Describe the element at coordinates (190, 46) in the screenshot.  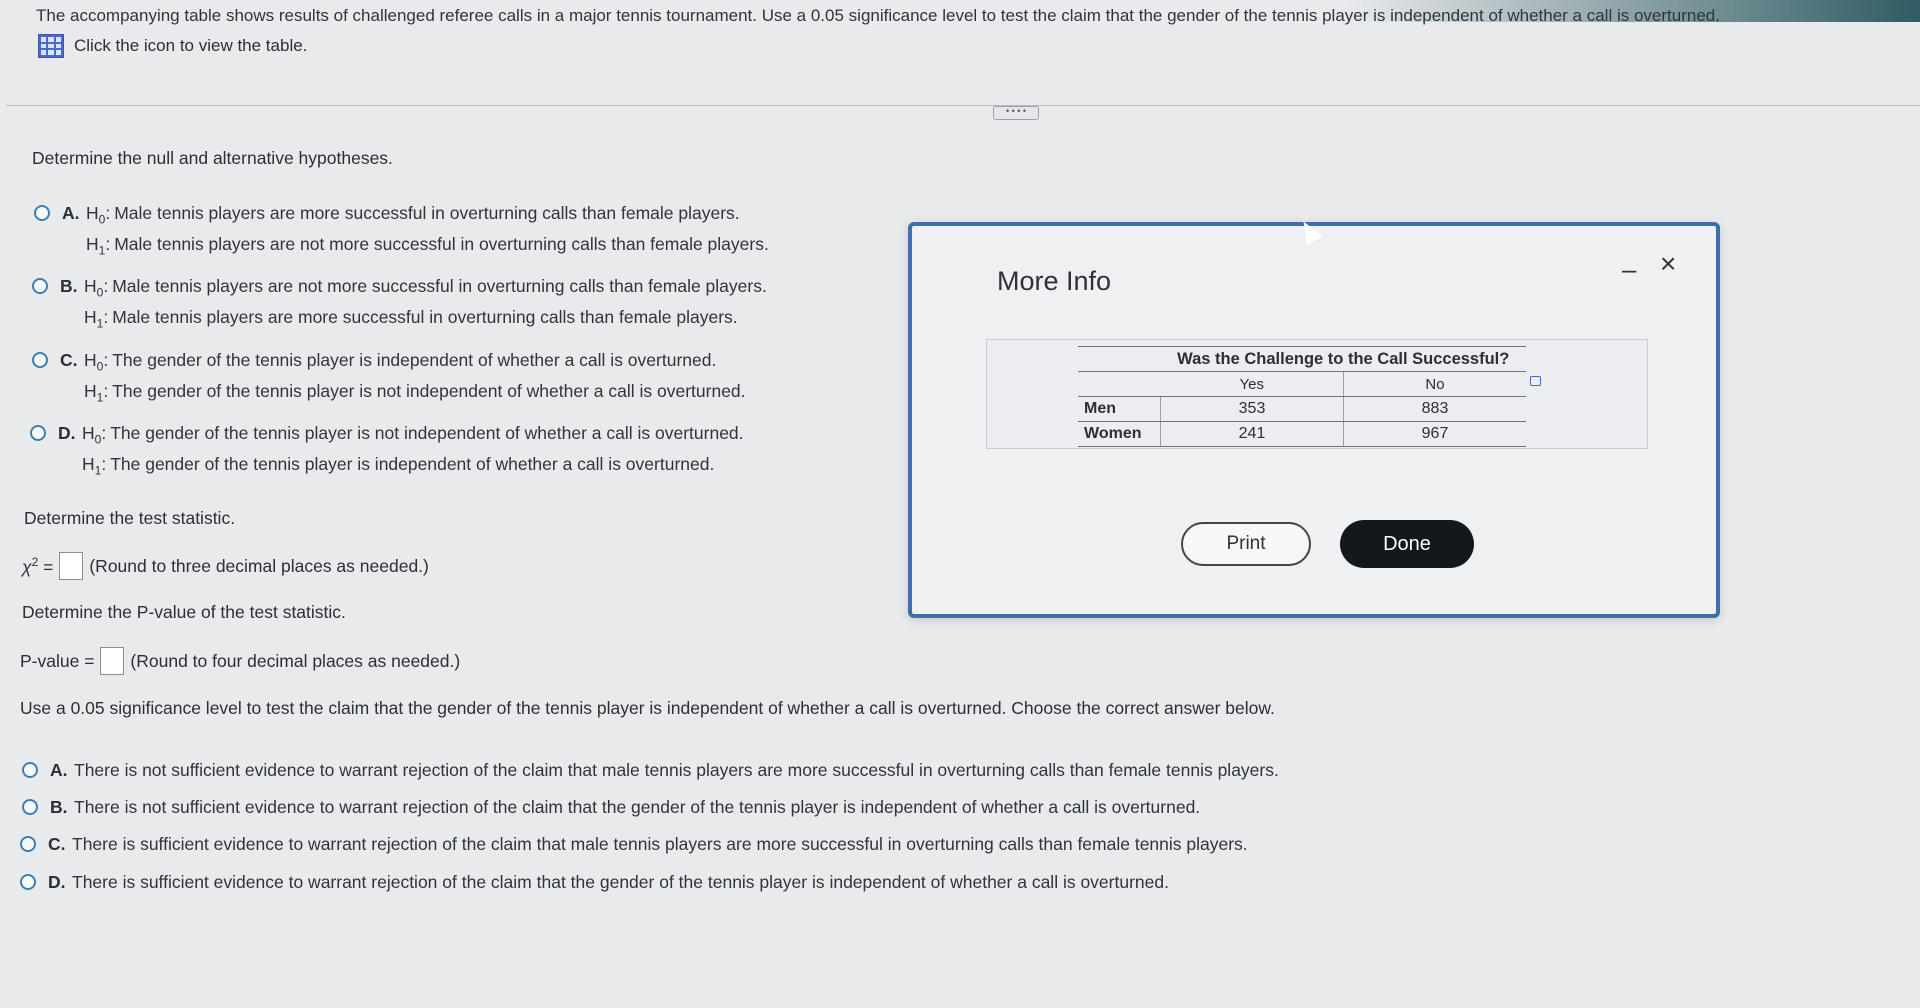
I see `view-table-text: Click the icon to view the table.` at that location.